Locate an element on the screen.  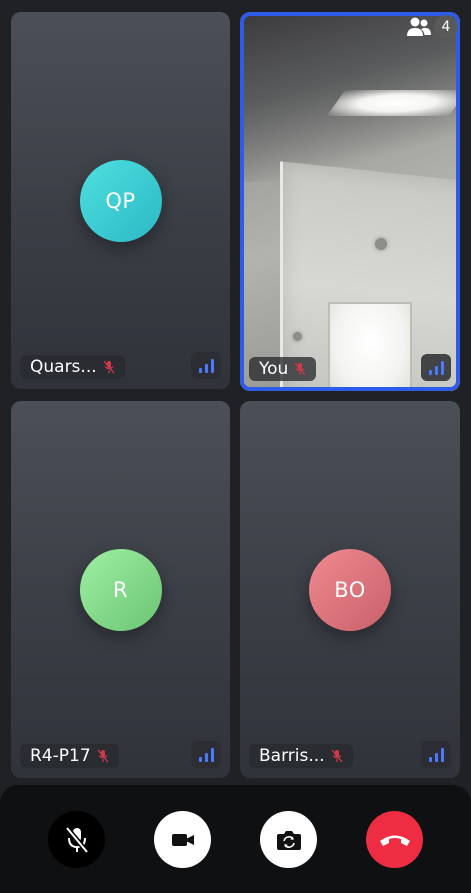
video-toggle-button is located at coordinates (182, 839).